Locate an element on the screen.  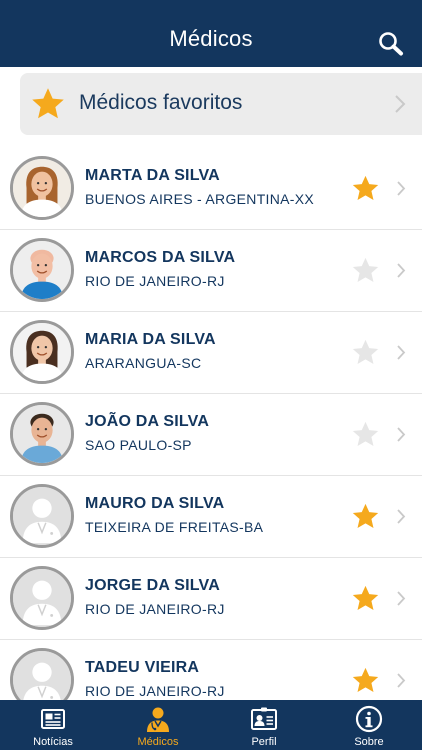
favorites-label: Médicos favoritos is located at coordinates (161, 102).